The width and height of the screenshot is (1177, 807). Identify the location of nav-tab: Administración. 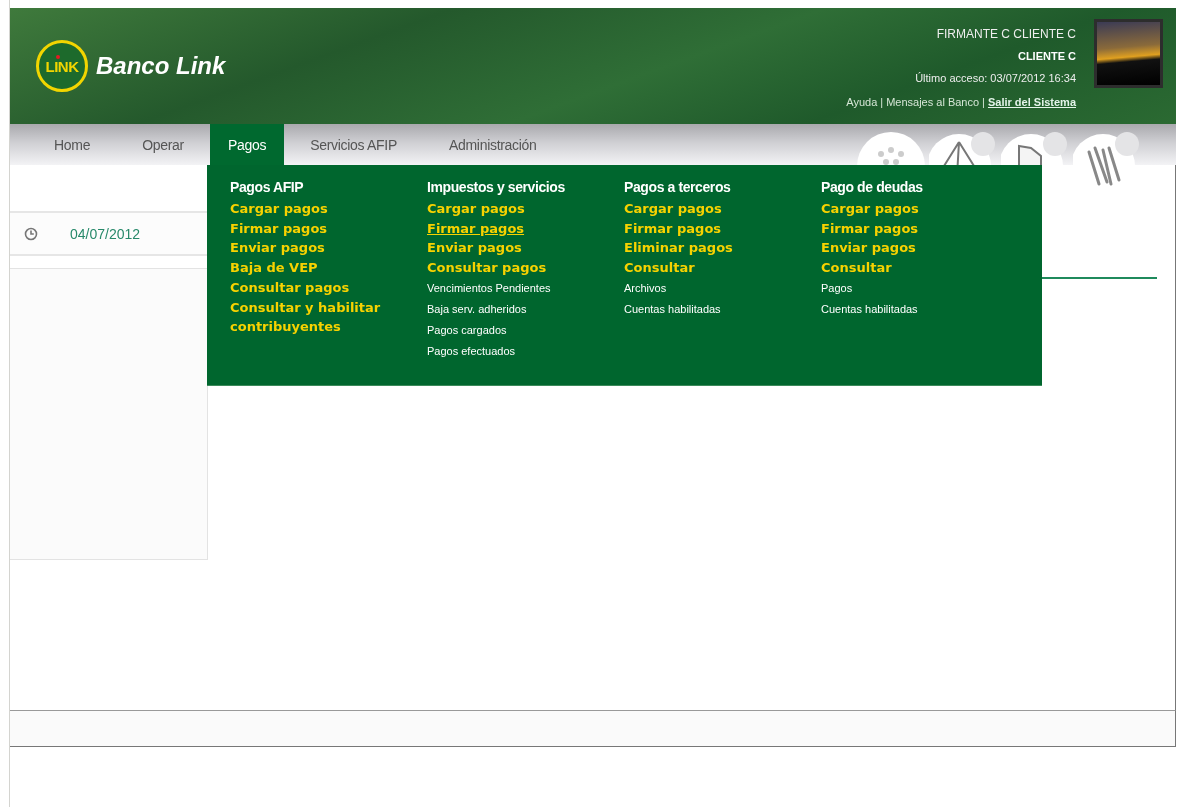
(492, 144).